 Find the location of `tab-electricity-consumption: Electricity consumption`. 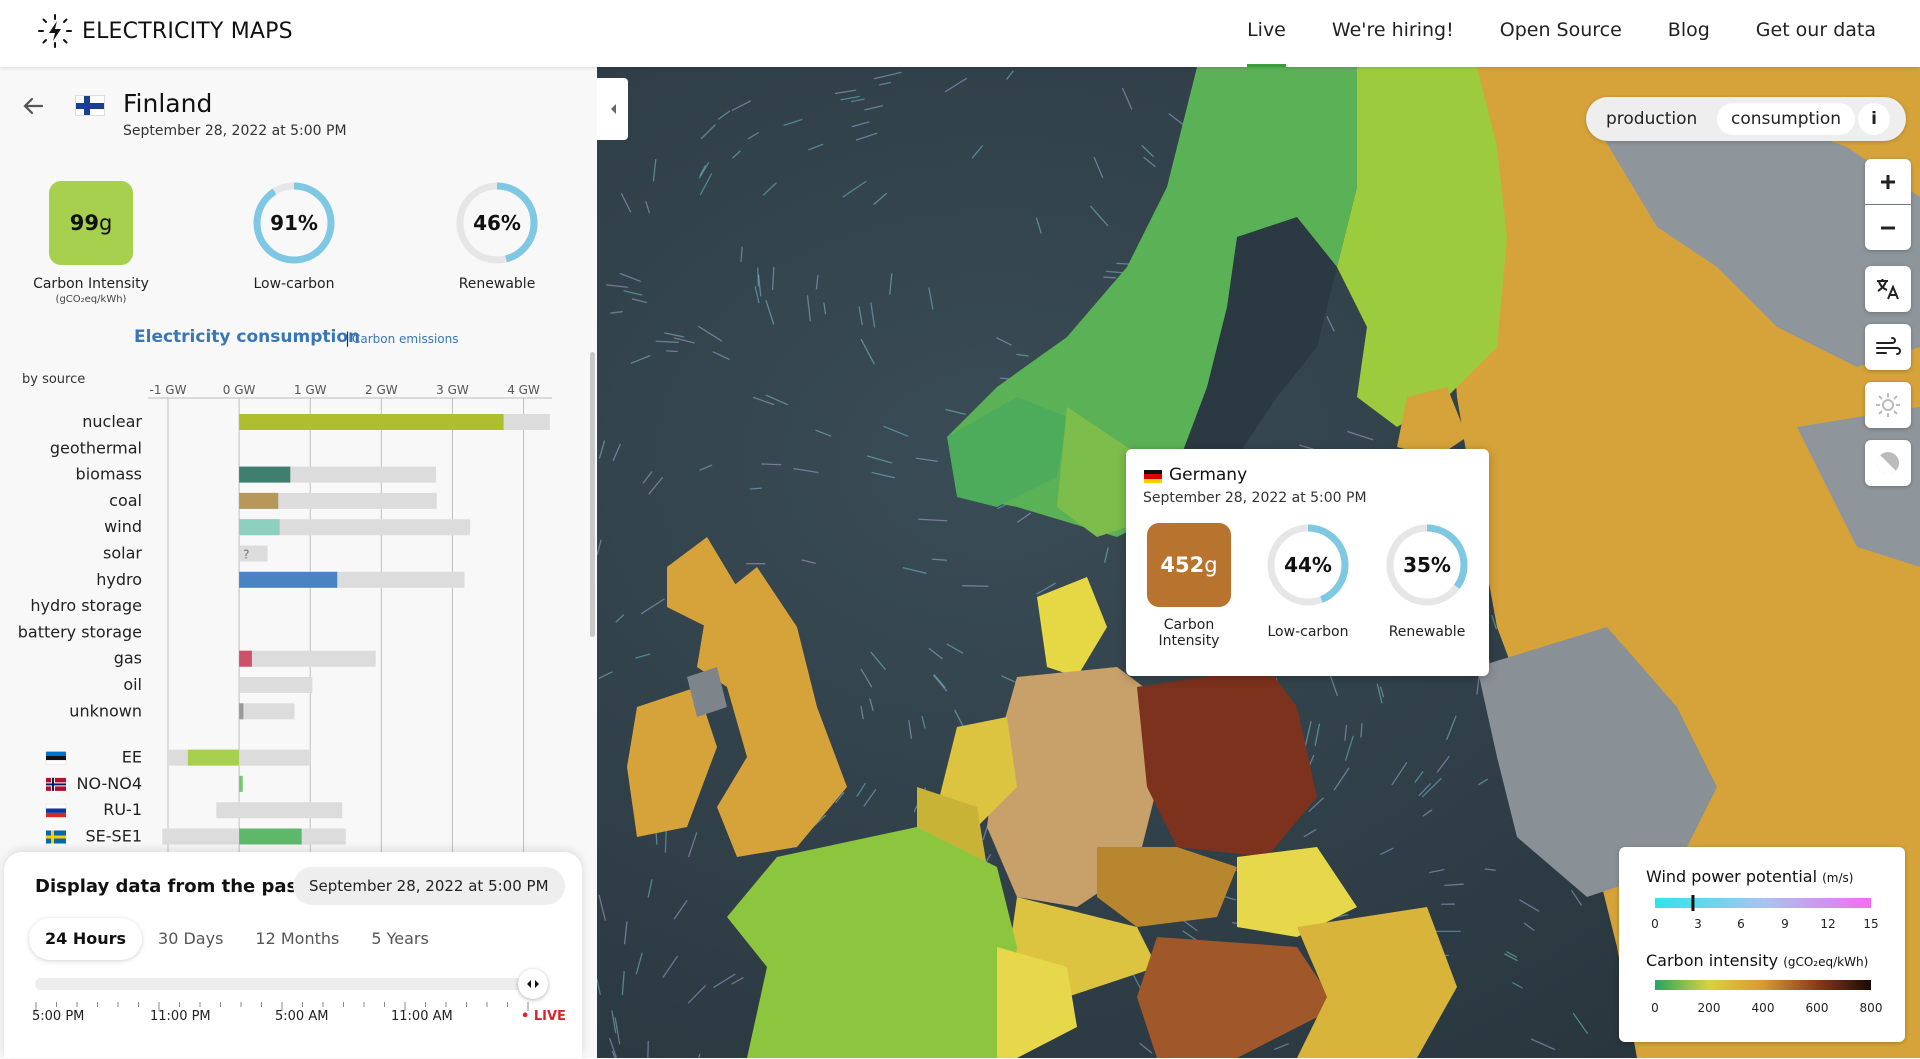

tab-electricity-consumption: Electricity consumption is located at coordinates (247, 337).